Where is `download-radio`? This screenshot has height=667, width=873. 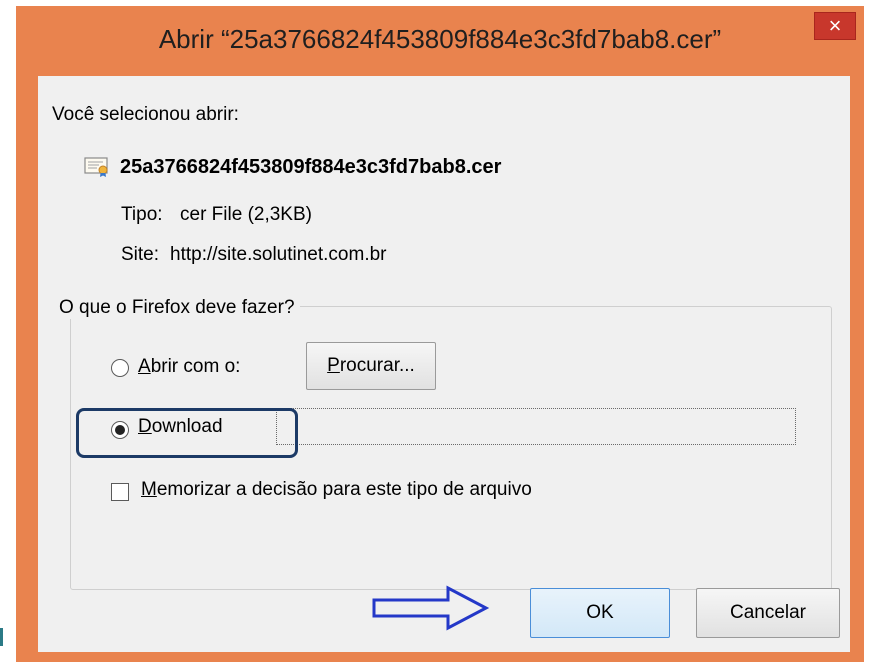 download-radio is located at coordinates (120, 430).